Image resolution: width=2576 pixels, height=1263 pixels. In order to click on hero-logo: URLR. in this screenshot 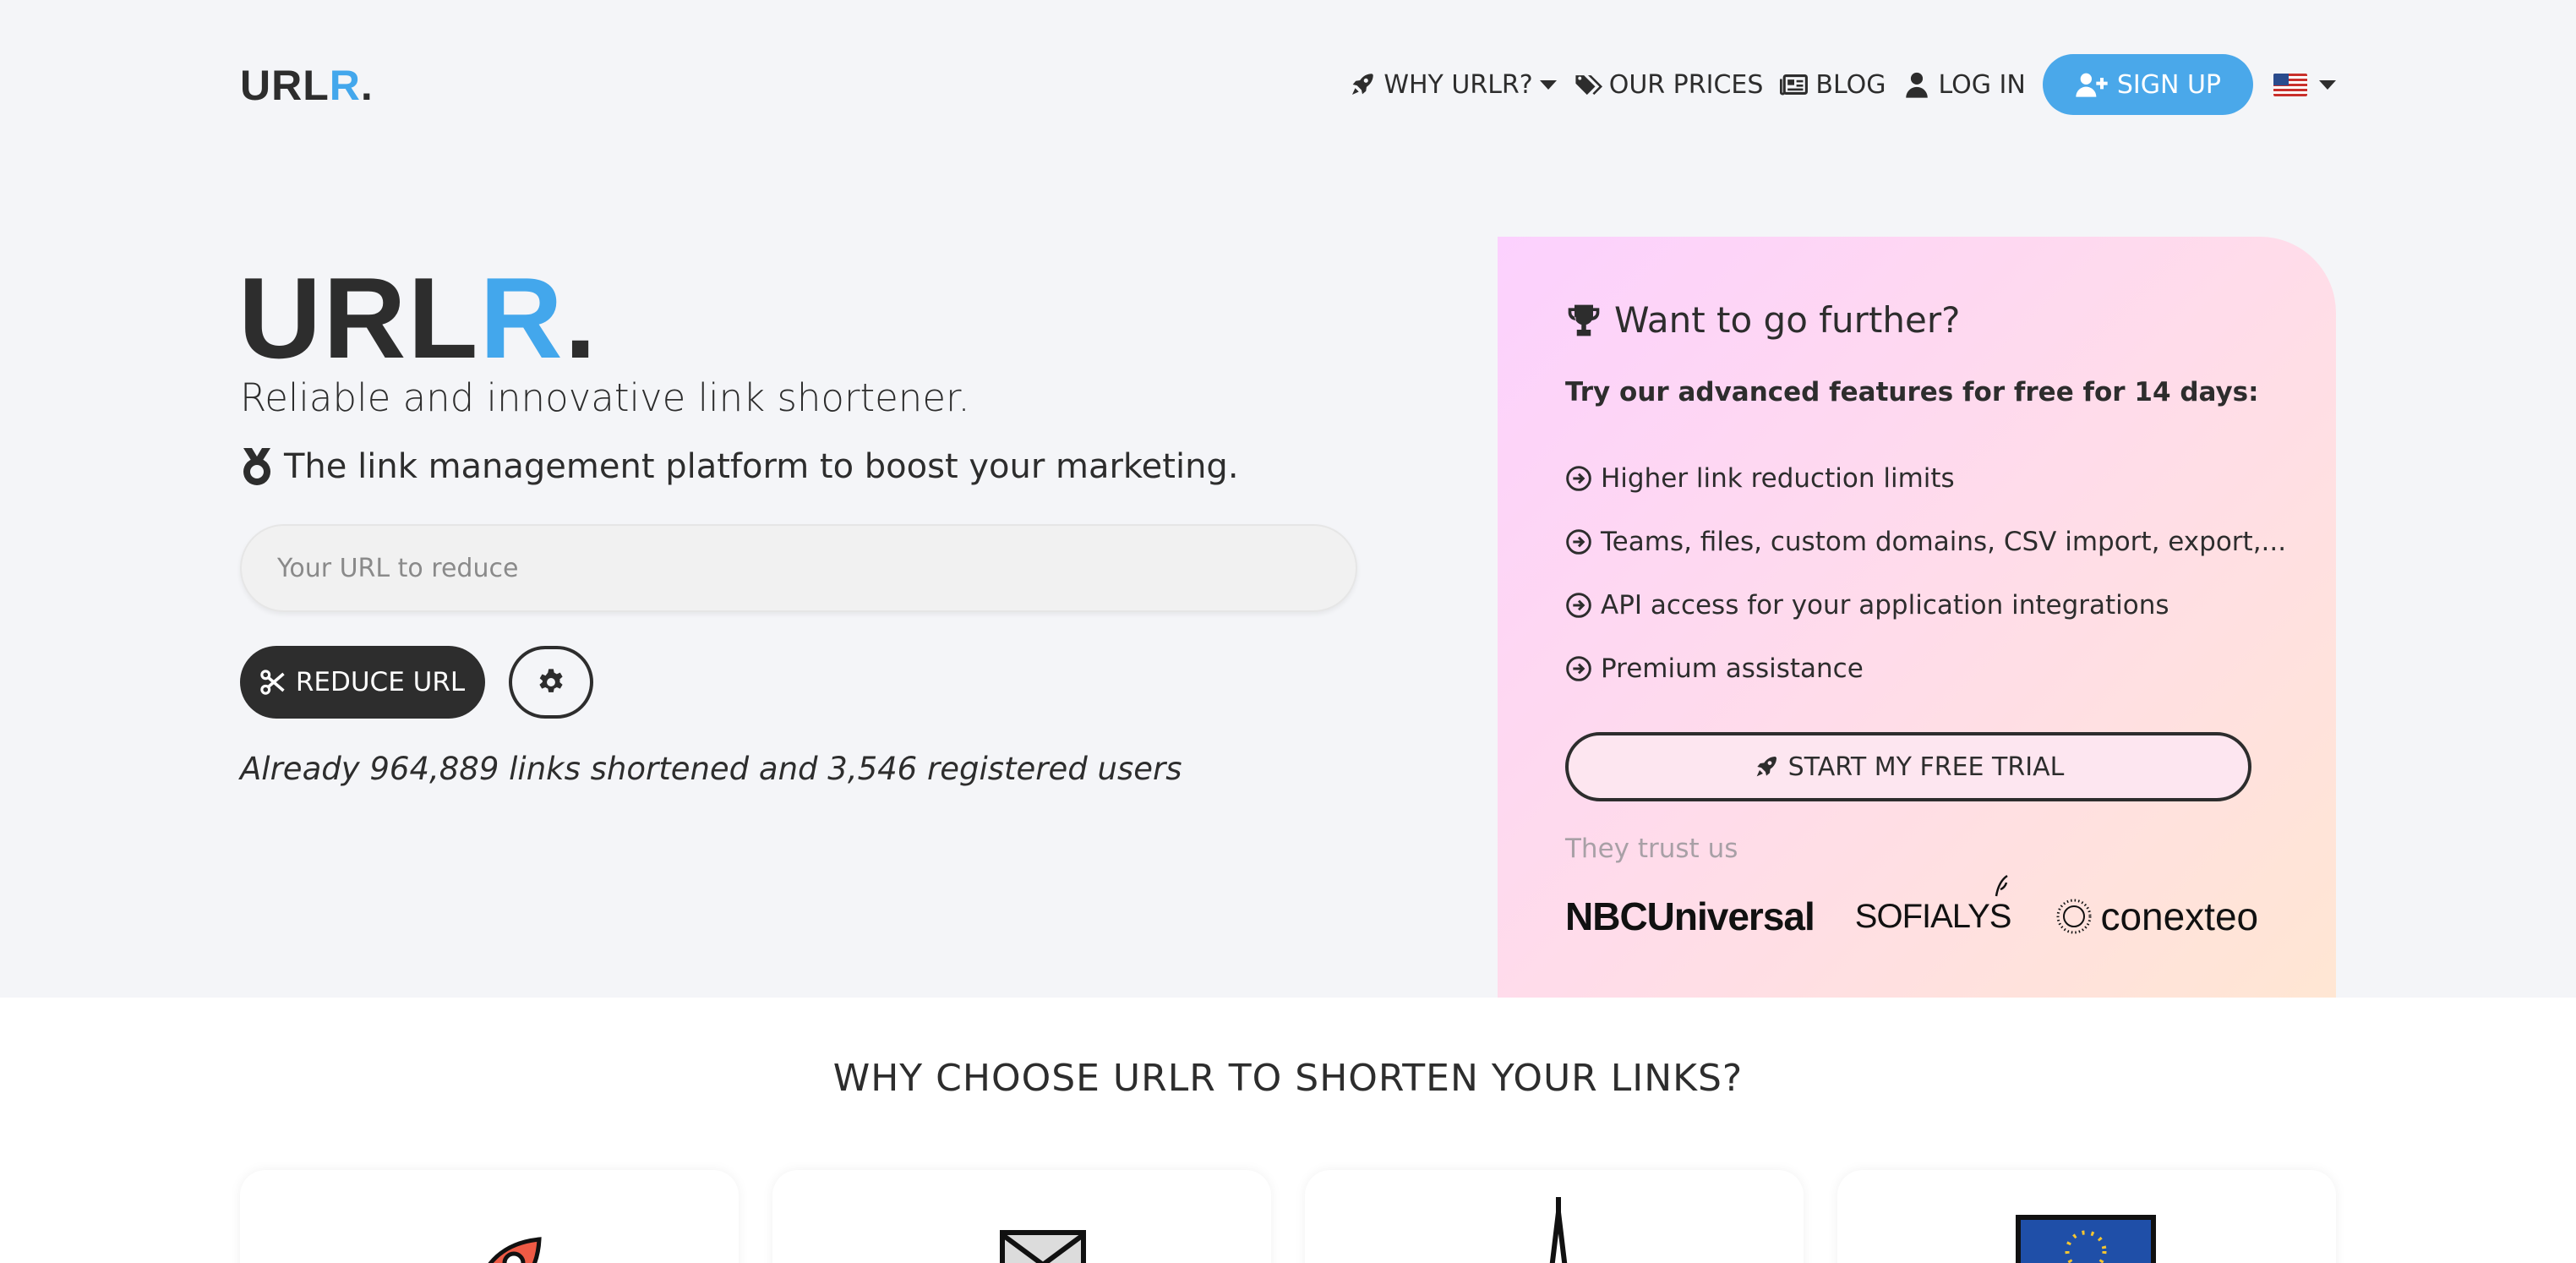, I will do `click(418, 318)`.